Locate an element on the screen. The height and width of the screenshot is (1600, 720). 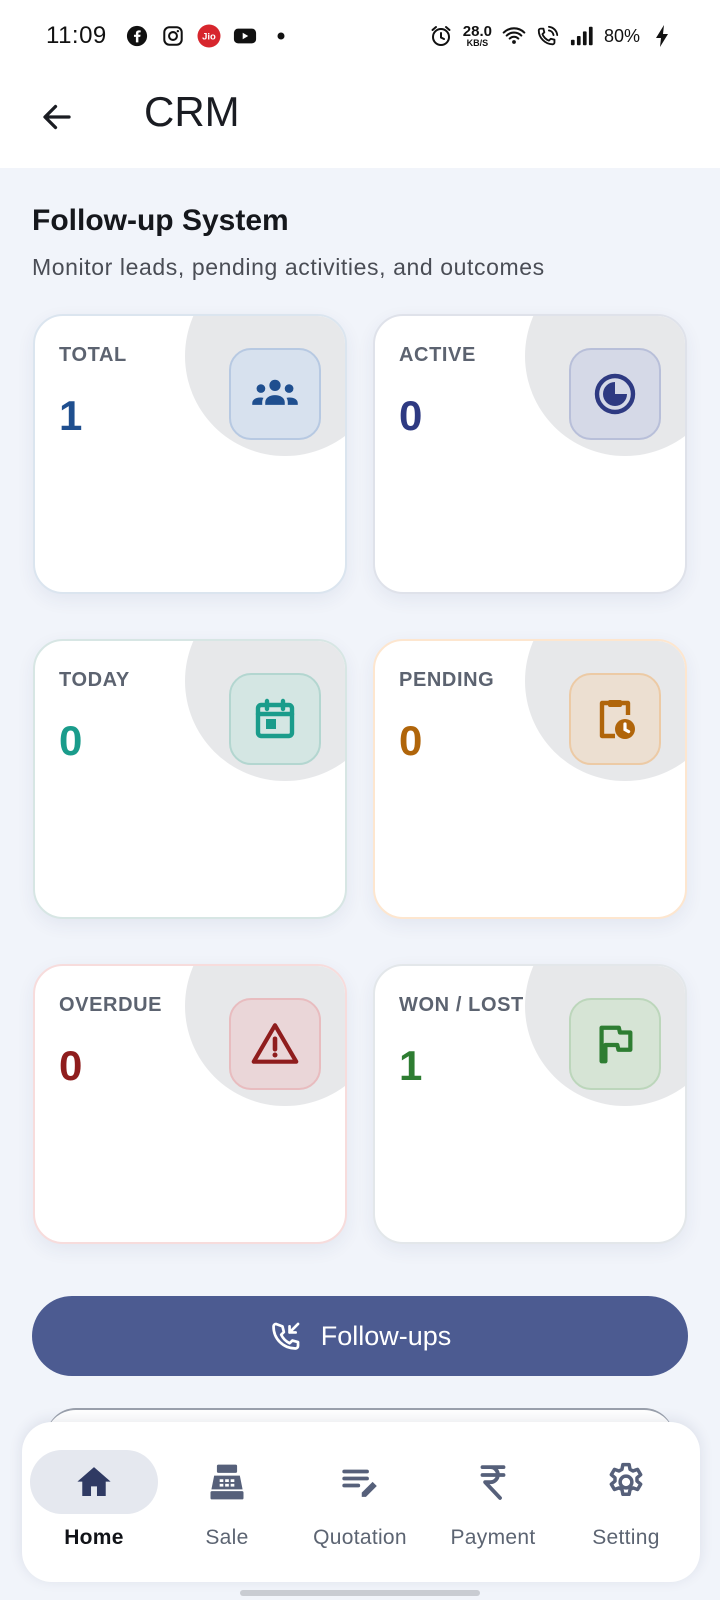
battery-level: 80% is located at coordinates (621, 35).